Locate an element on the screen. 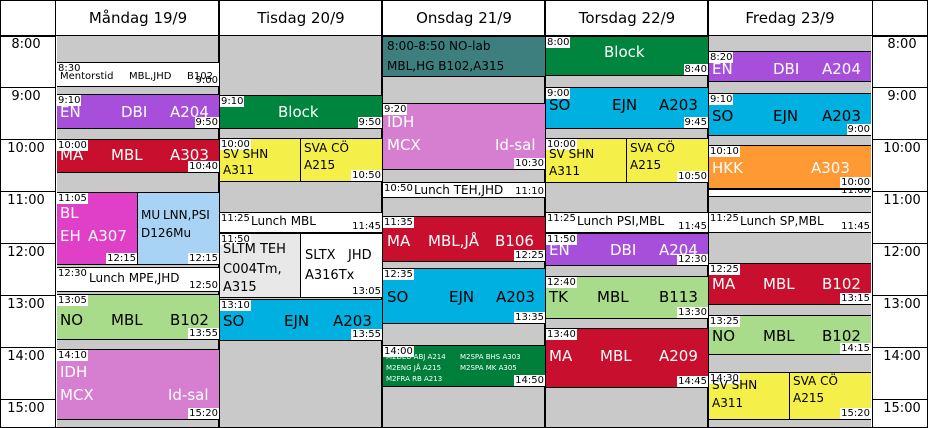 Image resolution: width=928 pixels, height=428 pixels. lesson-block: 11:25 11:45 Lunch PSI,MBL is located at coordinates (627, 222).